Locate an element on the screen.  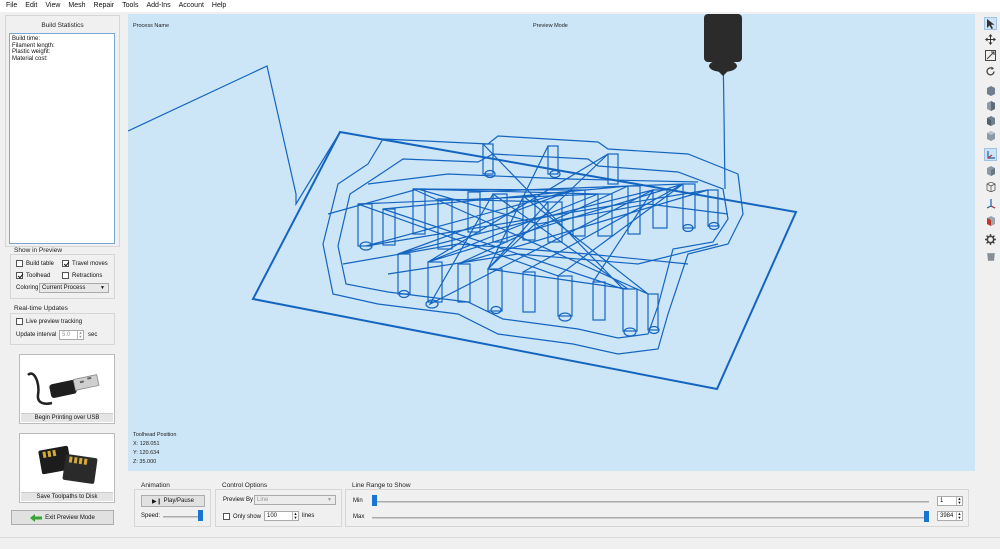
min-slider-handle is located at coordinates (374, 500).